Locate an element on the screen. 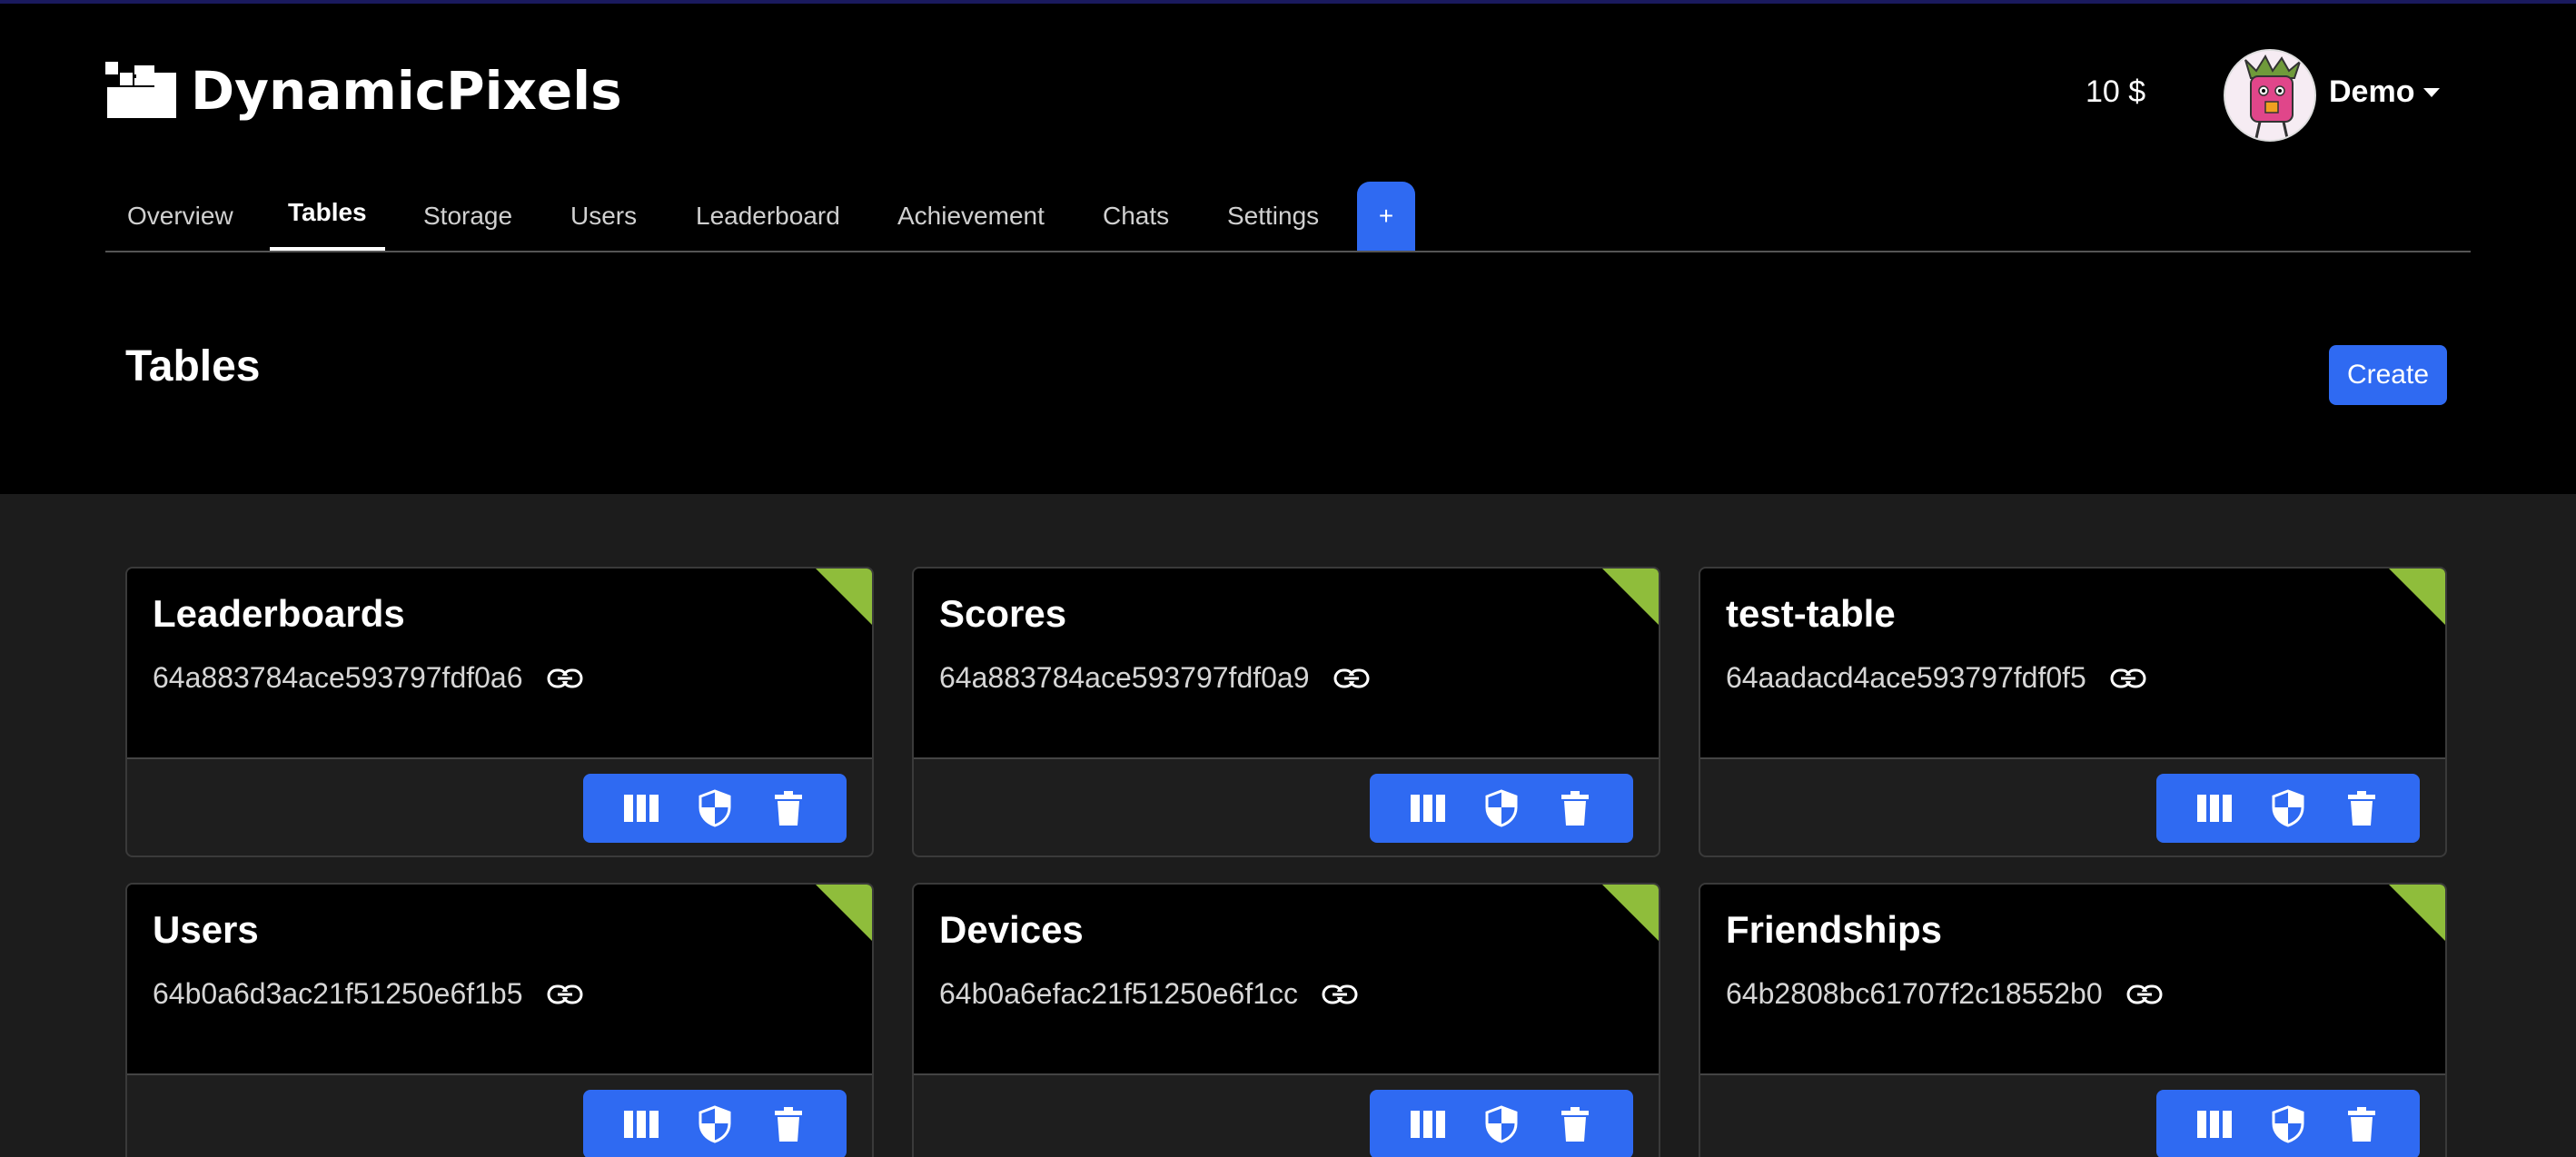  brand-logo: DynamicPixels is located at coordinates (363, 91).